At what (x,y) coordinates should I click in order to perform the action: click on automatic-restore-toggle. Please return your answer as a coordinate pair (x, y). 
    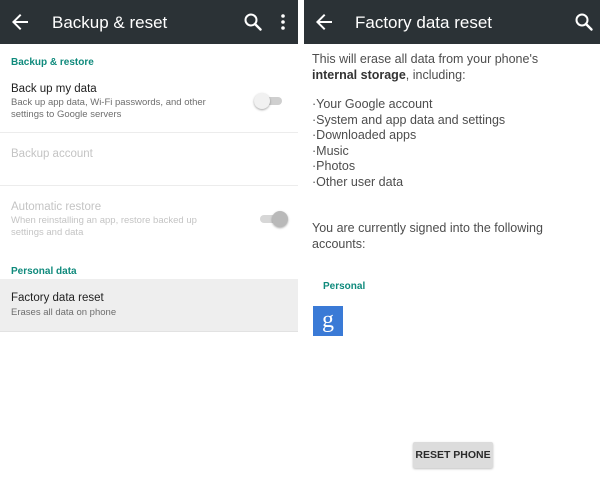
    Looking at the image, I should click on (273, 219).